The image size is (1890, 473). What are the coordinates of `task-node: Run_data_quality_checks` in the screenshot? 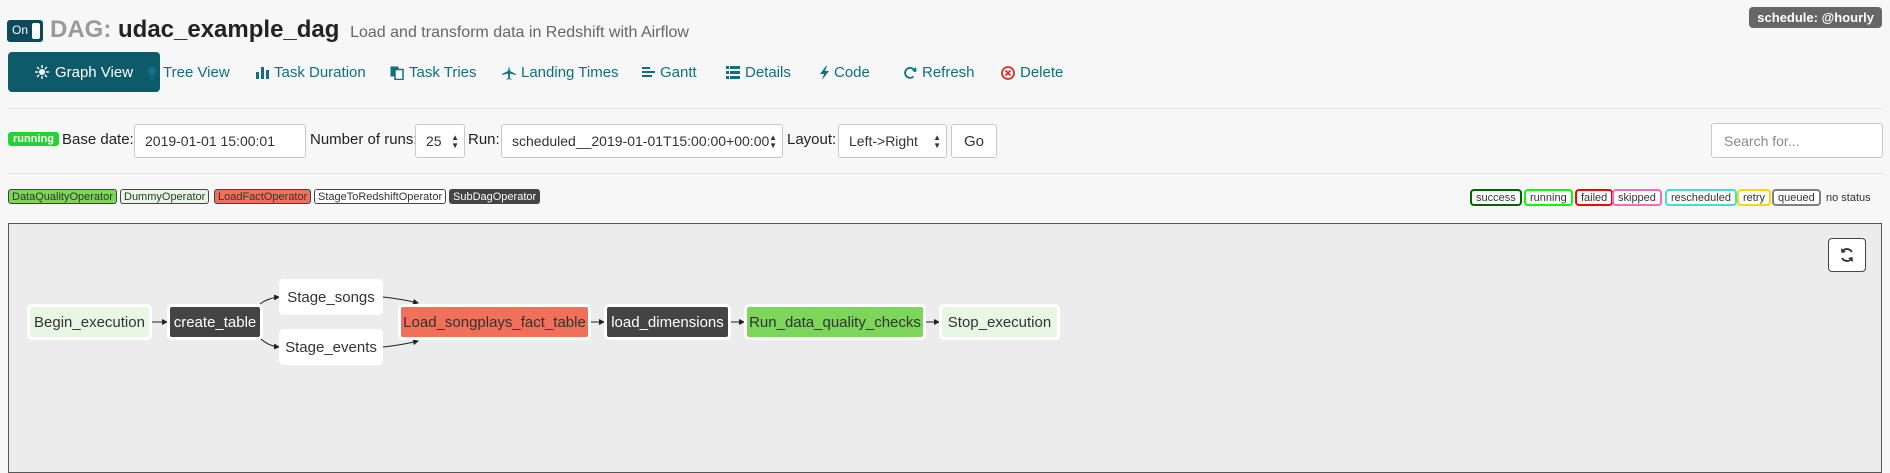 It's located at (835, 322).